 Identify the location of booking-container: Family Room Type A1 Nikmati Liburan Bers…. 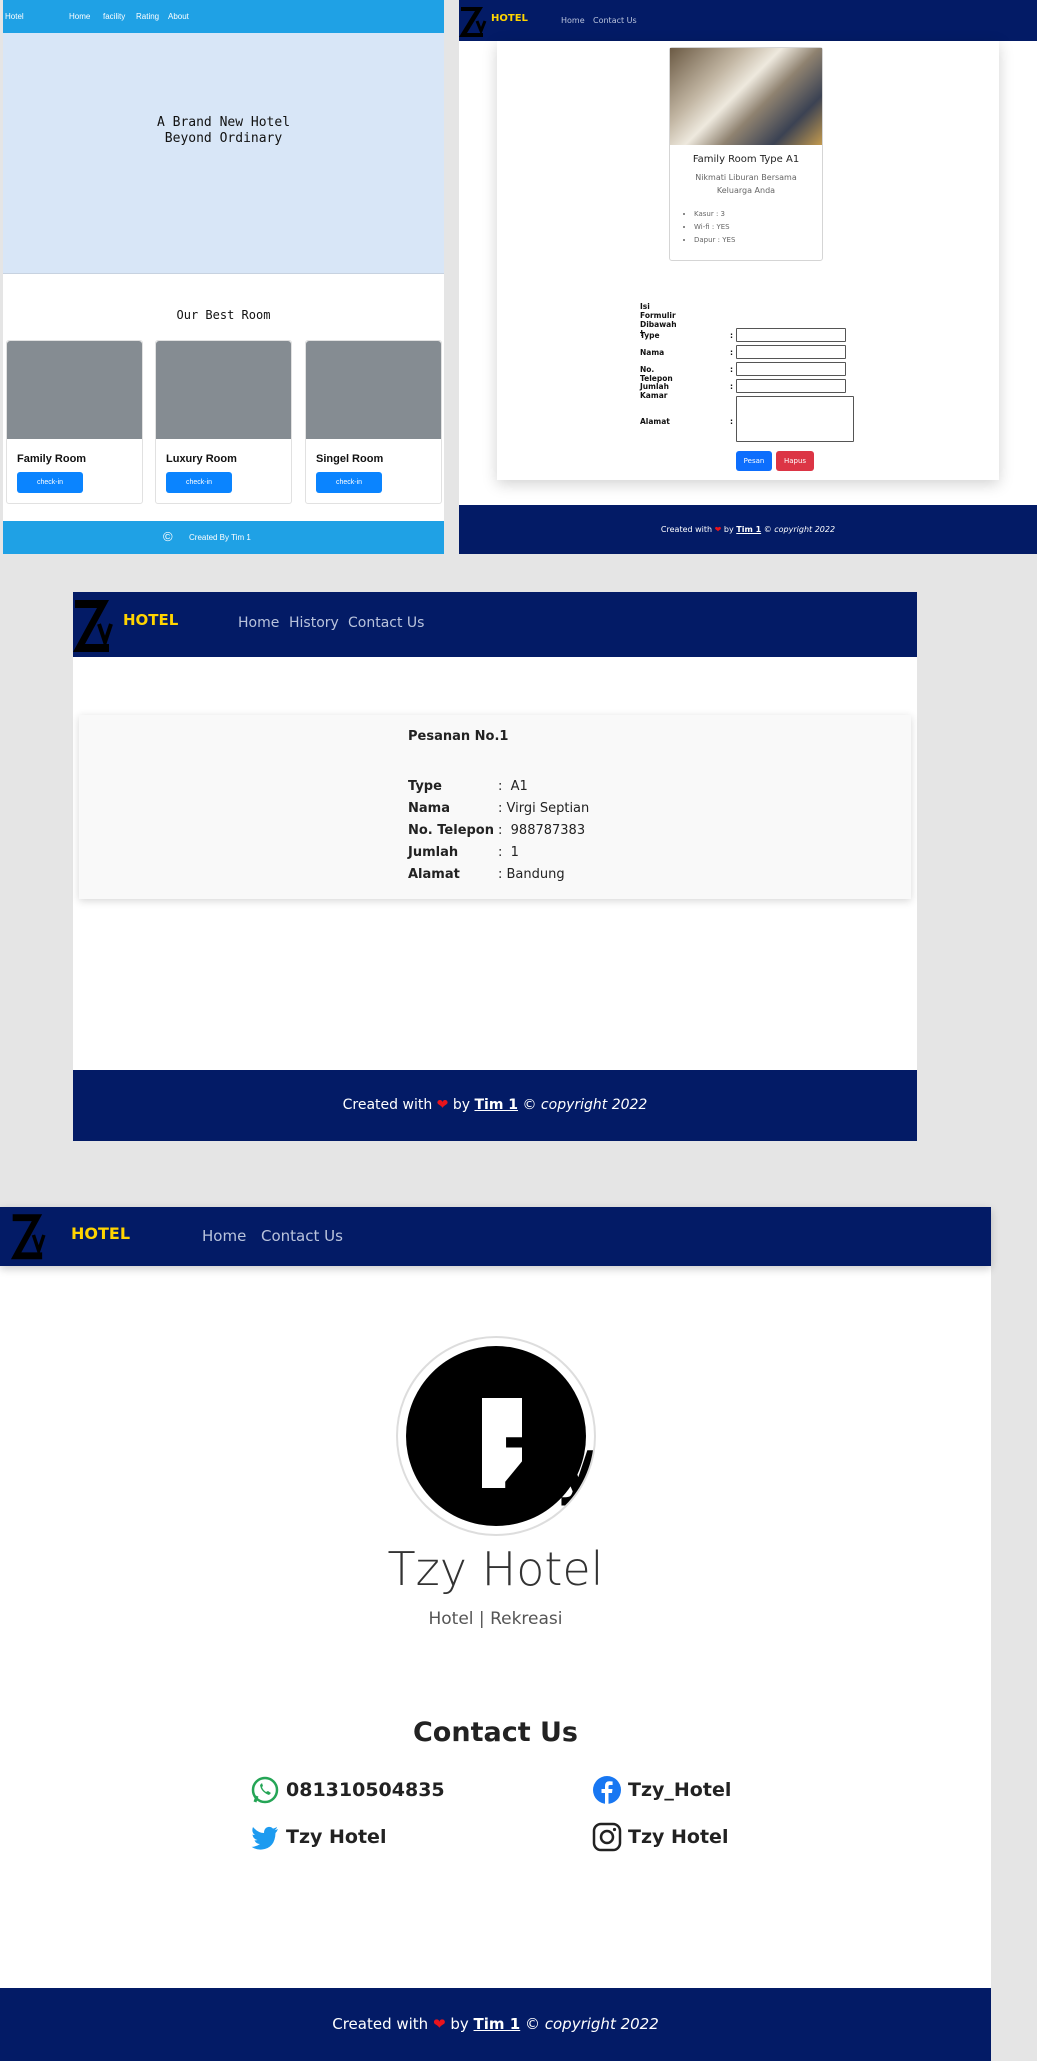
(748, 260).